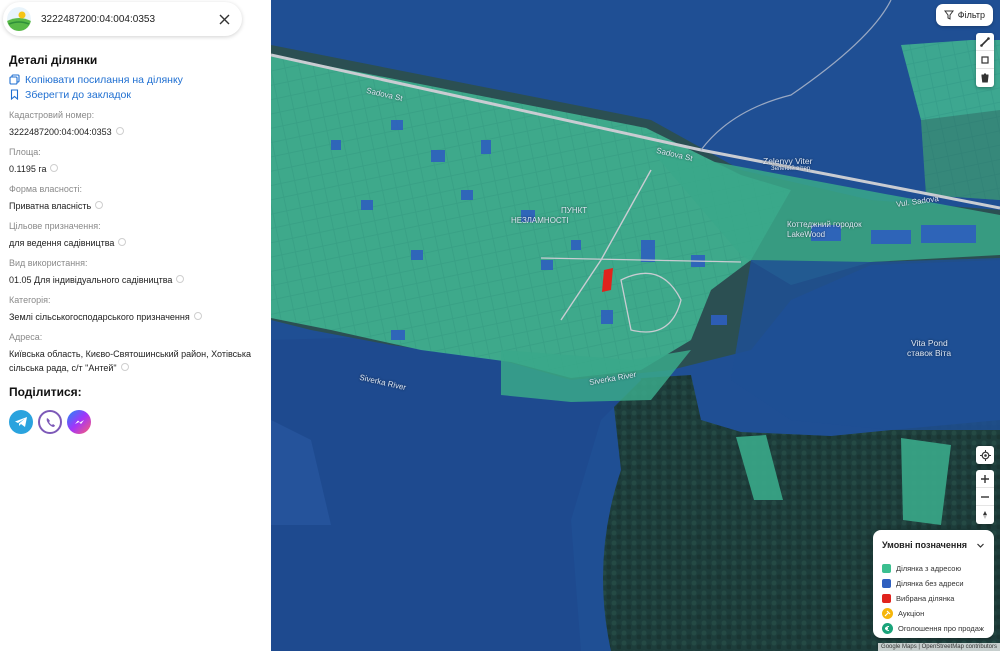 The image size is (1000, 651). Describe the element at coordinates (824, 229) in the screenshot. I see `poi-label: Коттеджний городок LakeWood` at that location.